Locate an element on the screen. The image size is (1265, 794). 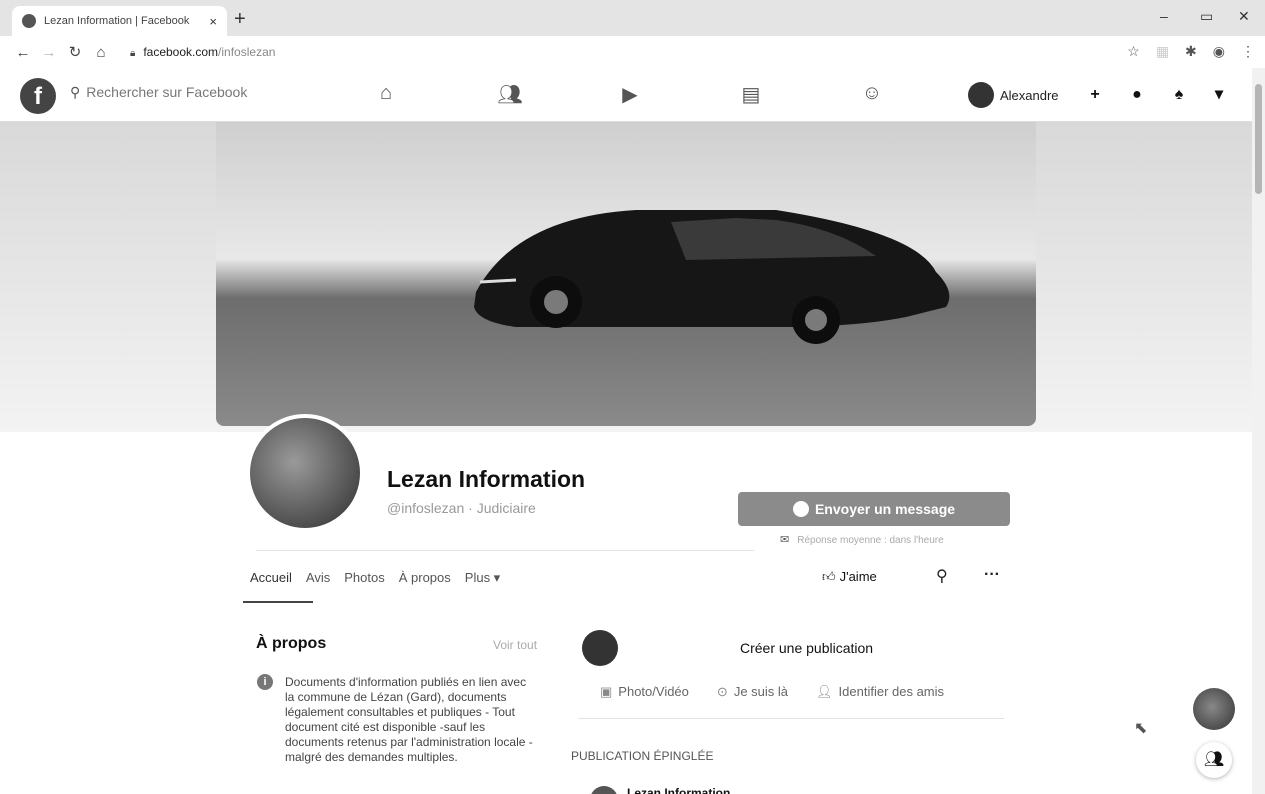
tab-title: Lezan Information | Facebook is located at coordinates (117, 21).